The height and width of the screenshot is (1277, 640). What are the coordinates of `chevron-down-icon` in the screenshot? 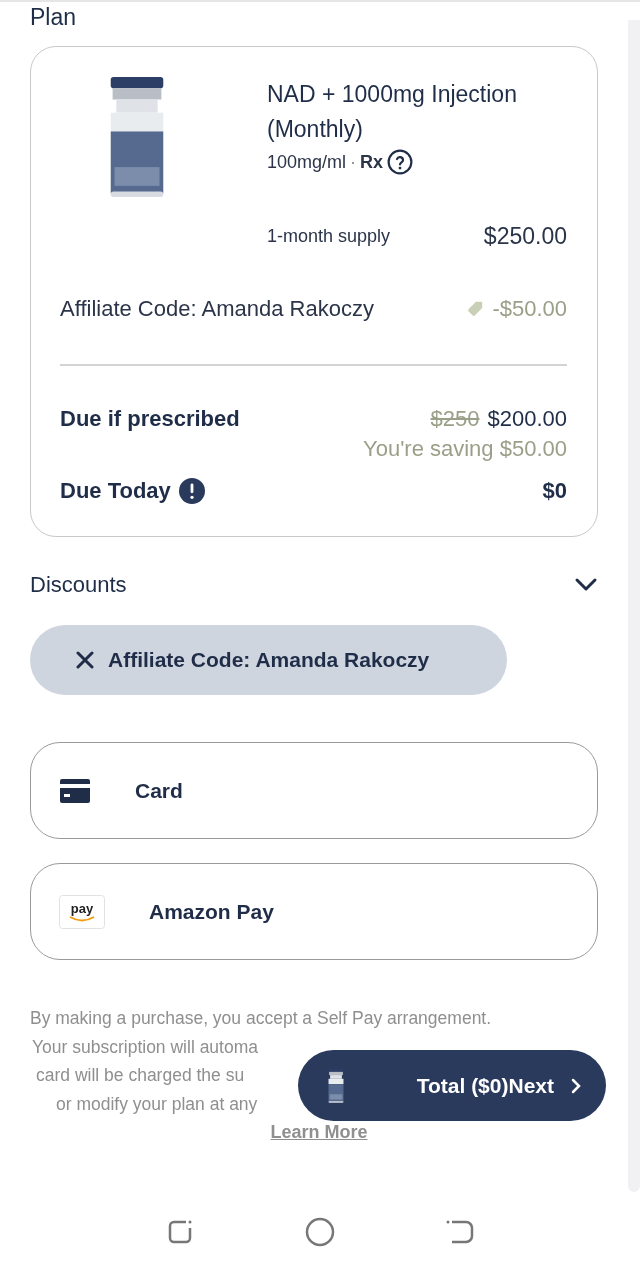 It's located at (586, 585).